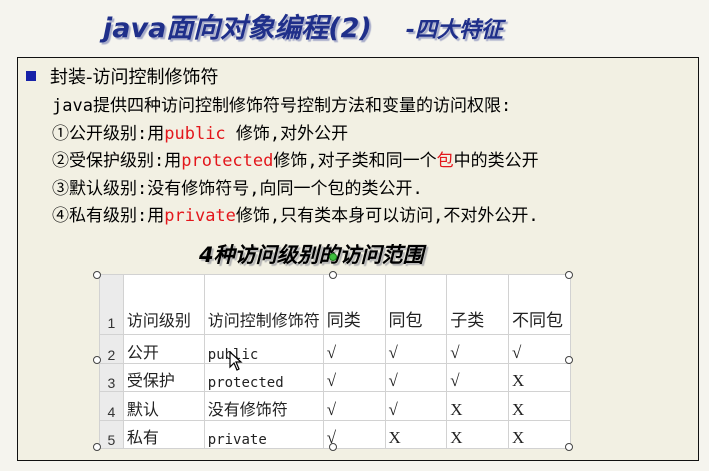  Describe the element at coordinates (354, 304) in the screenshot. I see `header-cell: 同类` at that location.